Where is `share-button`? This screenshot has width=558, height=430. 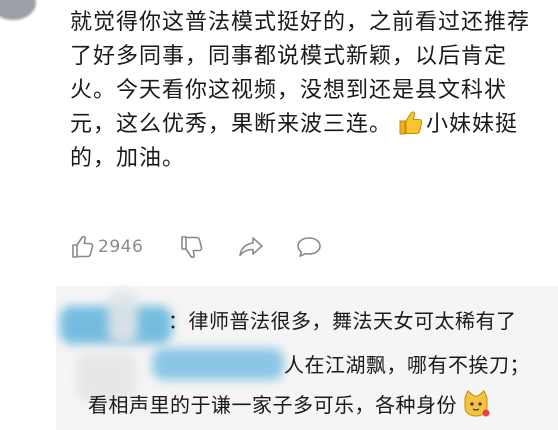
share-button is located at coordinates (251, 247).